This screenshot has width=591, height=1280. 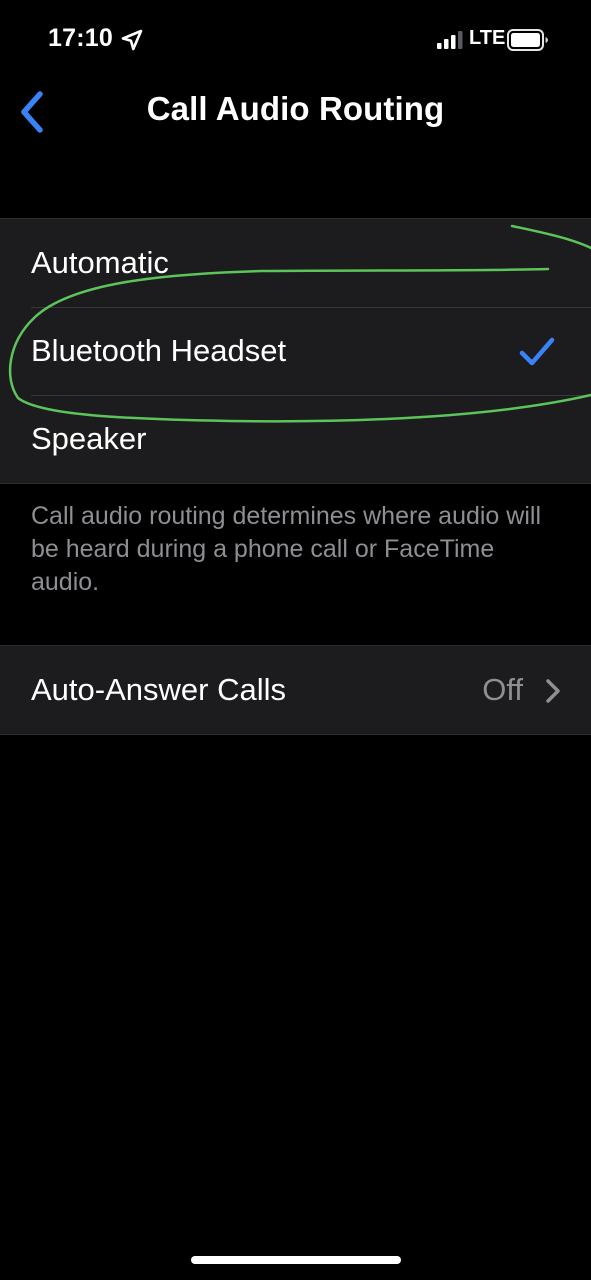 I want to click on auto-answer-label: Auto-Answer Calls, so click(x=158, y=689).